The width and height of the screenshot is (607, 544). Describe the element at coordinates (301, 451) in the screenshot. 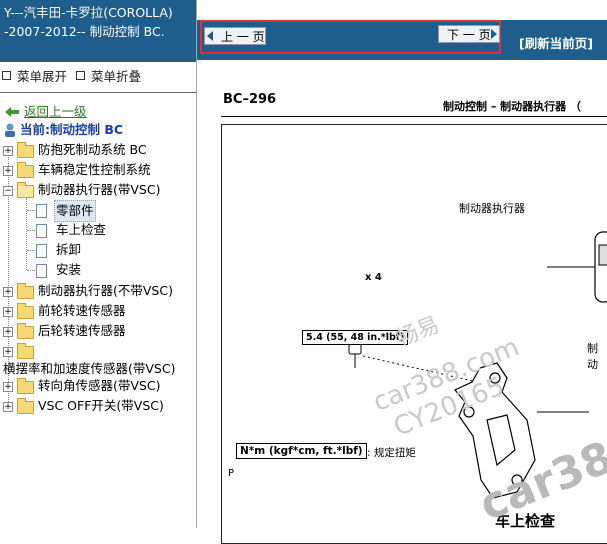

I see `unit-legend-box: N*m (kgf*cm, ft.*lbf)` at that location.